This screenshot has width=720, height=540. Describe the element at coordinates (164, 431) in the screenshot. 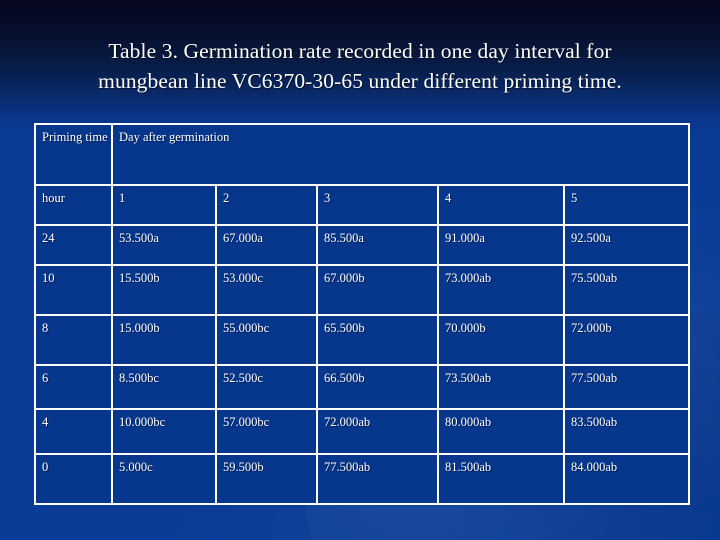

I see `cell-day-1: 10.000bc` at that location.